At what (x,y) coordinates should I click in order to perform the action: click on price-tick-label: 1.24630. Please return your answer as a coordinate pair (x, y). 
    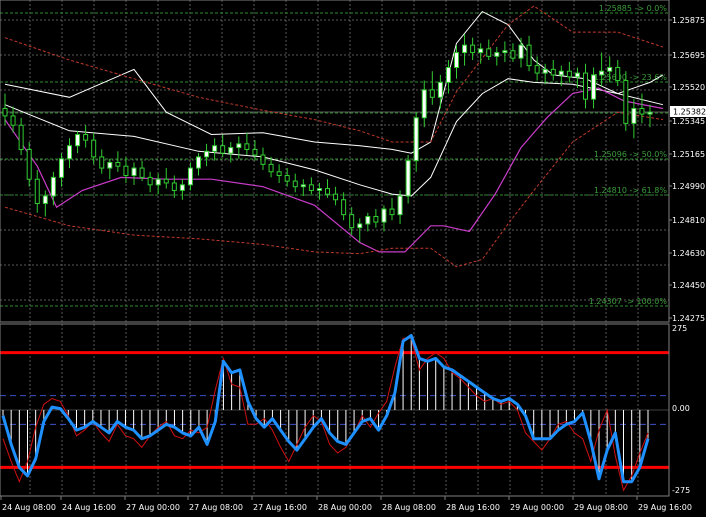
    Looking at the image, I should click on (688, 253).